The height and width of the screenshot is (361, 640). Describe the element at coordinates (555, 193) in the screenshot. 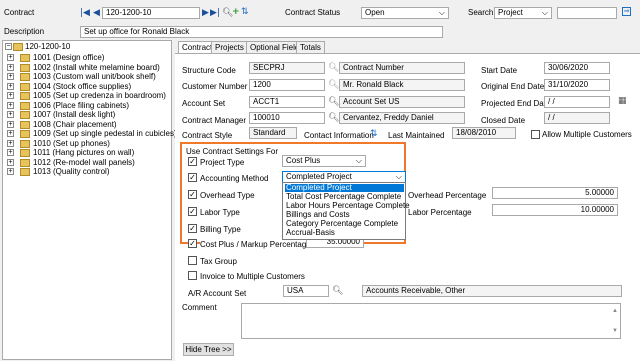

I see `overhead-percentage-input: 5.00000` at that location.